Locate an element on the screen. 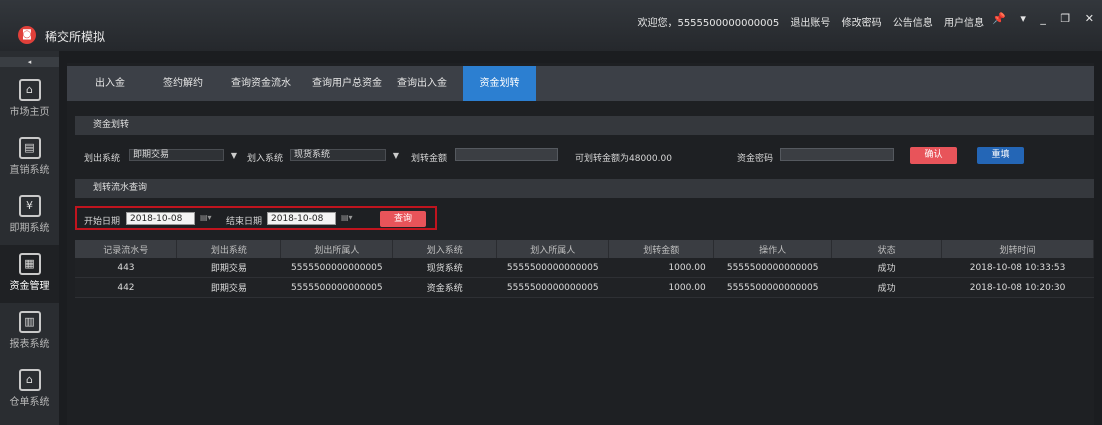 The image size is (1102, 425). dropdown-icon: ▾ is located at coordinates (1023, 18).